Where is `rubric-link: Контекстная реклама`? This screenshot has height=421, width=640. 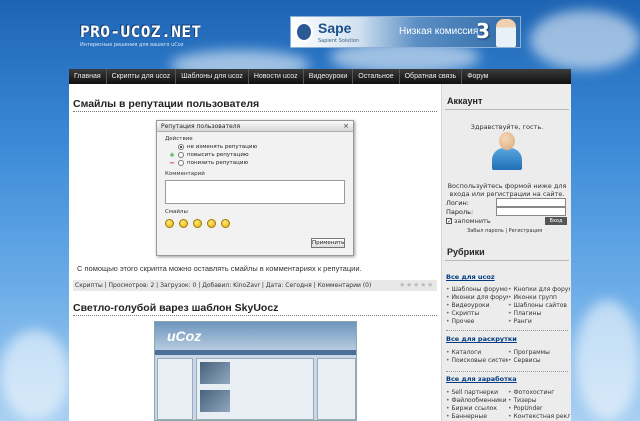 rubric-link: Контекстная реклама is located at coordinates (539, 416).